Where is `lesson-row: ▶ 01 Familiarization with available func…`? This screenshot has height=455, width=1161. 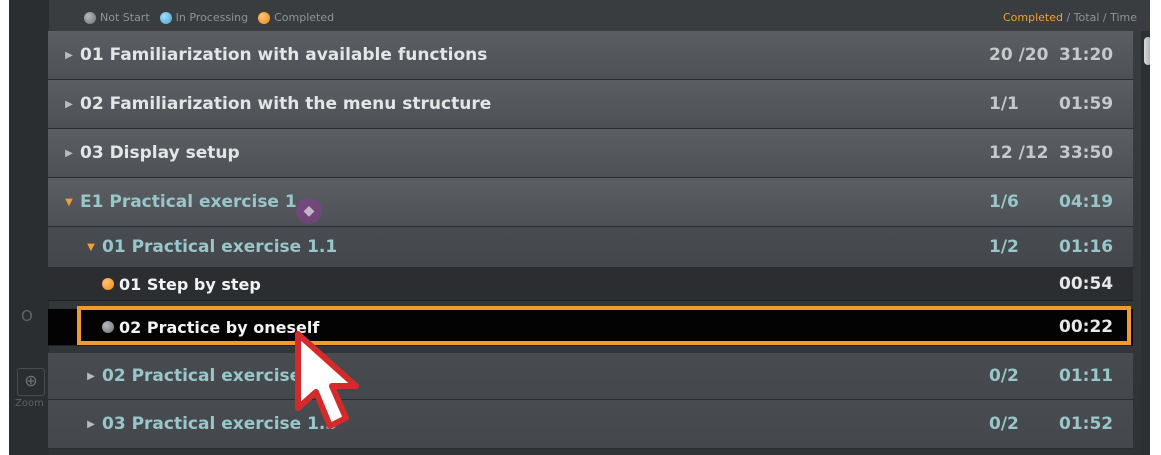
lesson-row: ▶ 01 Familiarization with available func… is located at coordinates (590, 55).